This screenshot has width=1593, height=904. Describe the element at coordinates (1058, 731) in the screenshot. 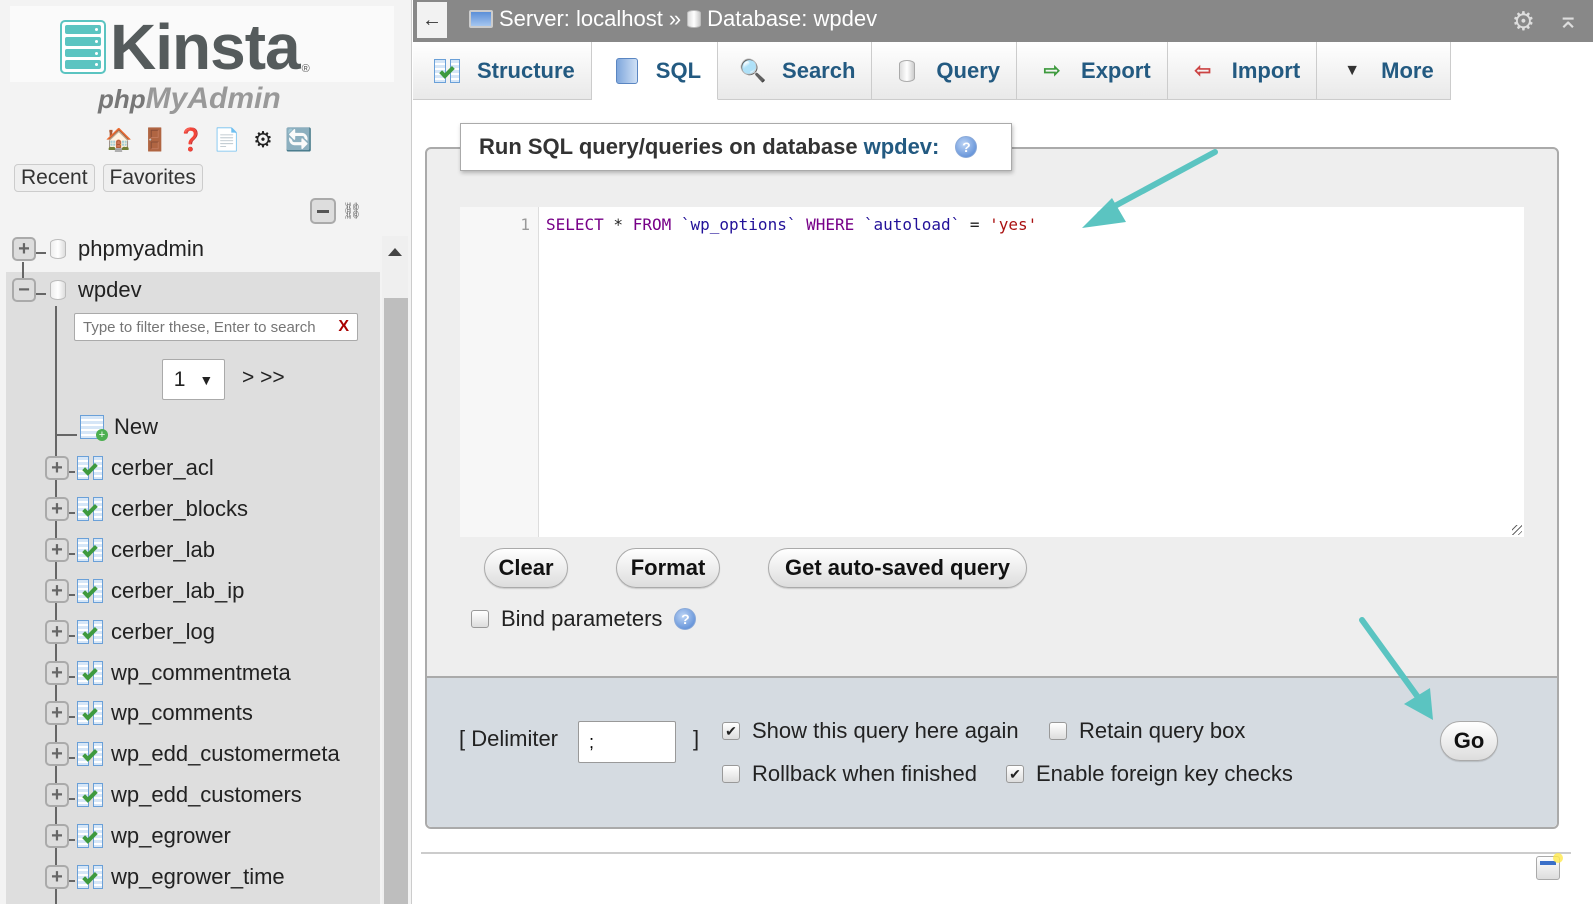

I see `retain-query-box-checkbox` at that location.